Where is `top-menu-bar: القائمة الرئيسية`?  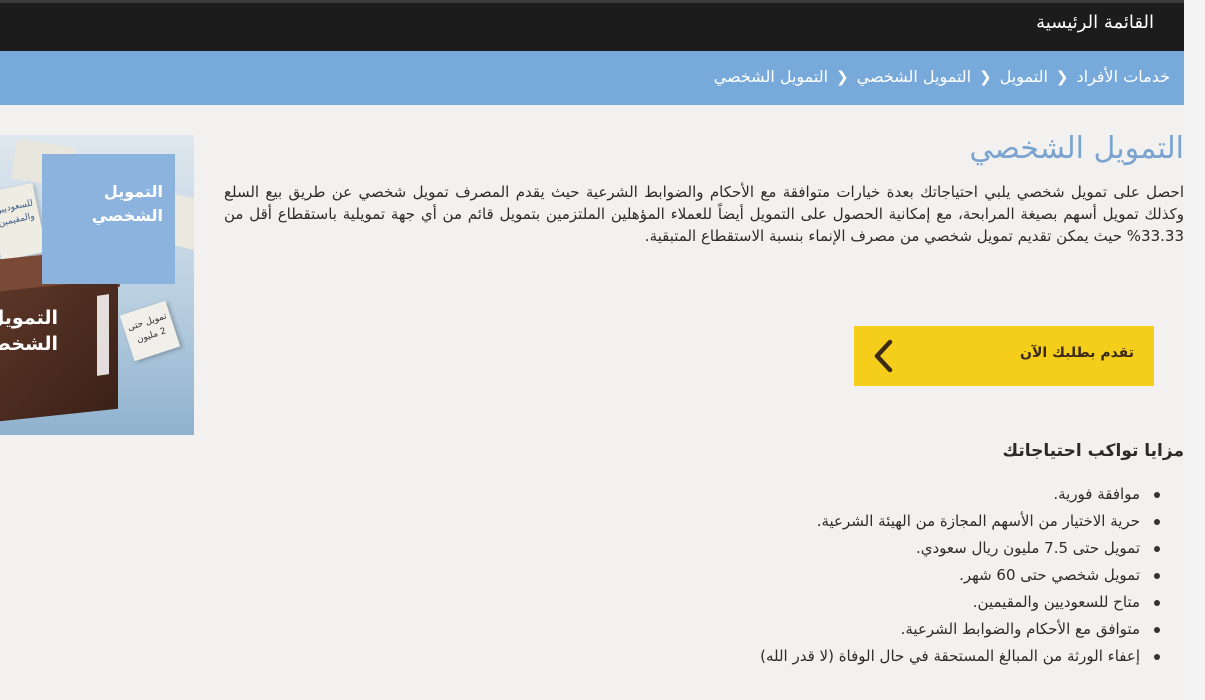 top-menu-bar: القائمة الرئيسية is located at coordinates (592, 25).